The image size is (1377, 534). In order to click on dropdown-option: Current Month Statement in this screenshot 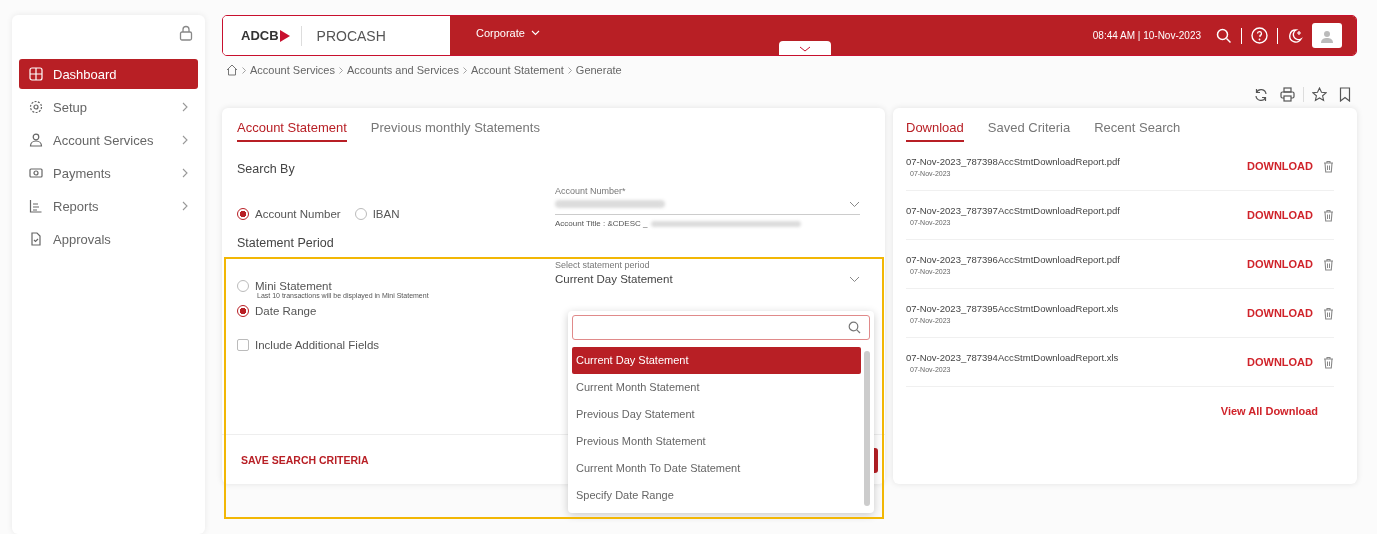, I will do `click(716, 387)`.